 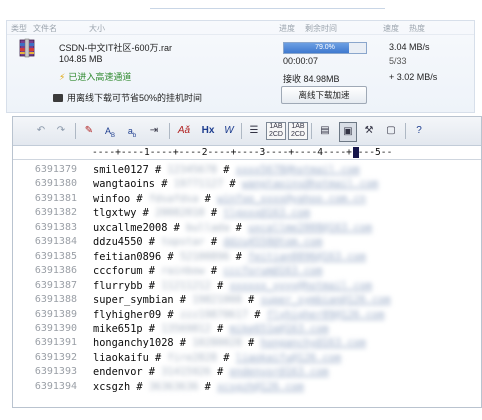 What do you see at coordinates (254, 131) in the screenshot?
I see `line-numbers-icon: ☰` at bounding box center [254, 131].